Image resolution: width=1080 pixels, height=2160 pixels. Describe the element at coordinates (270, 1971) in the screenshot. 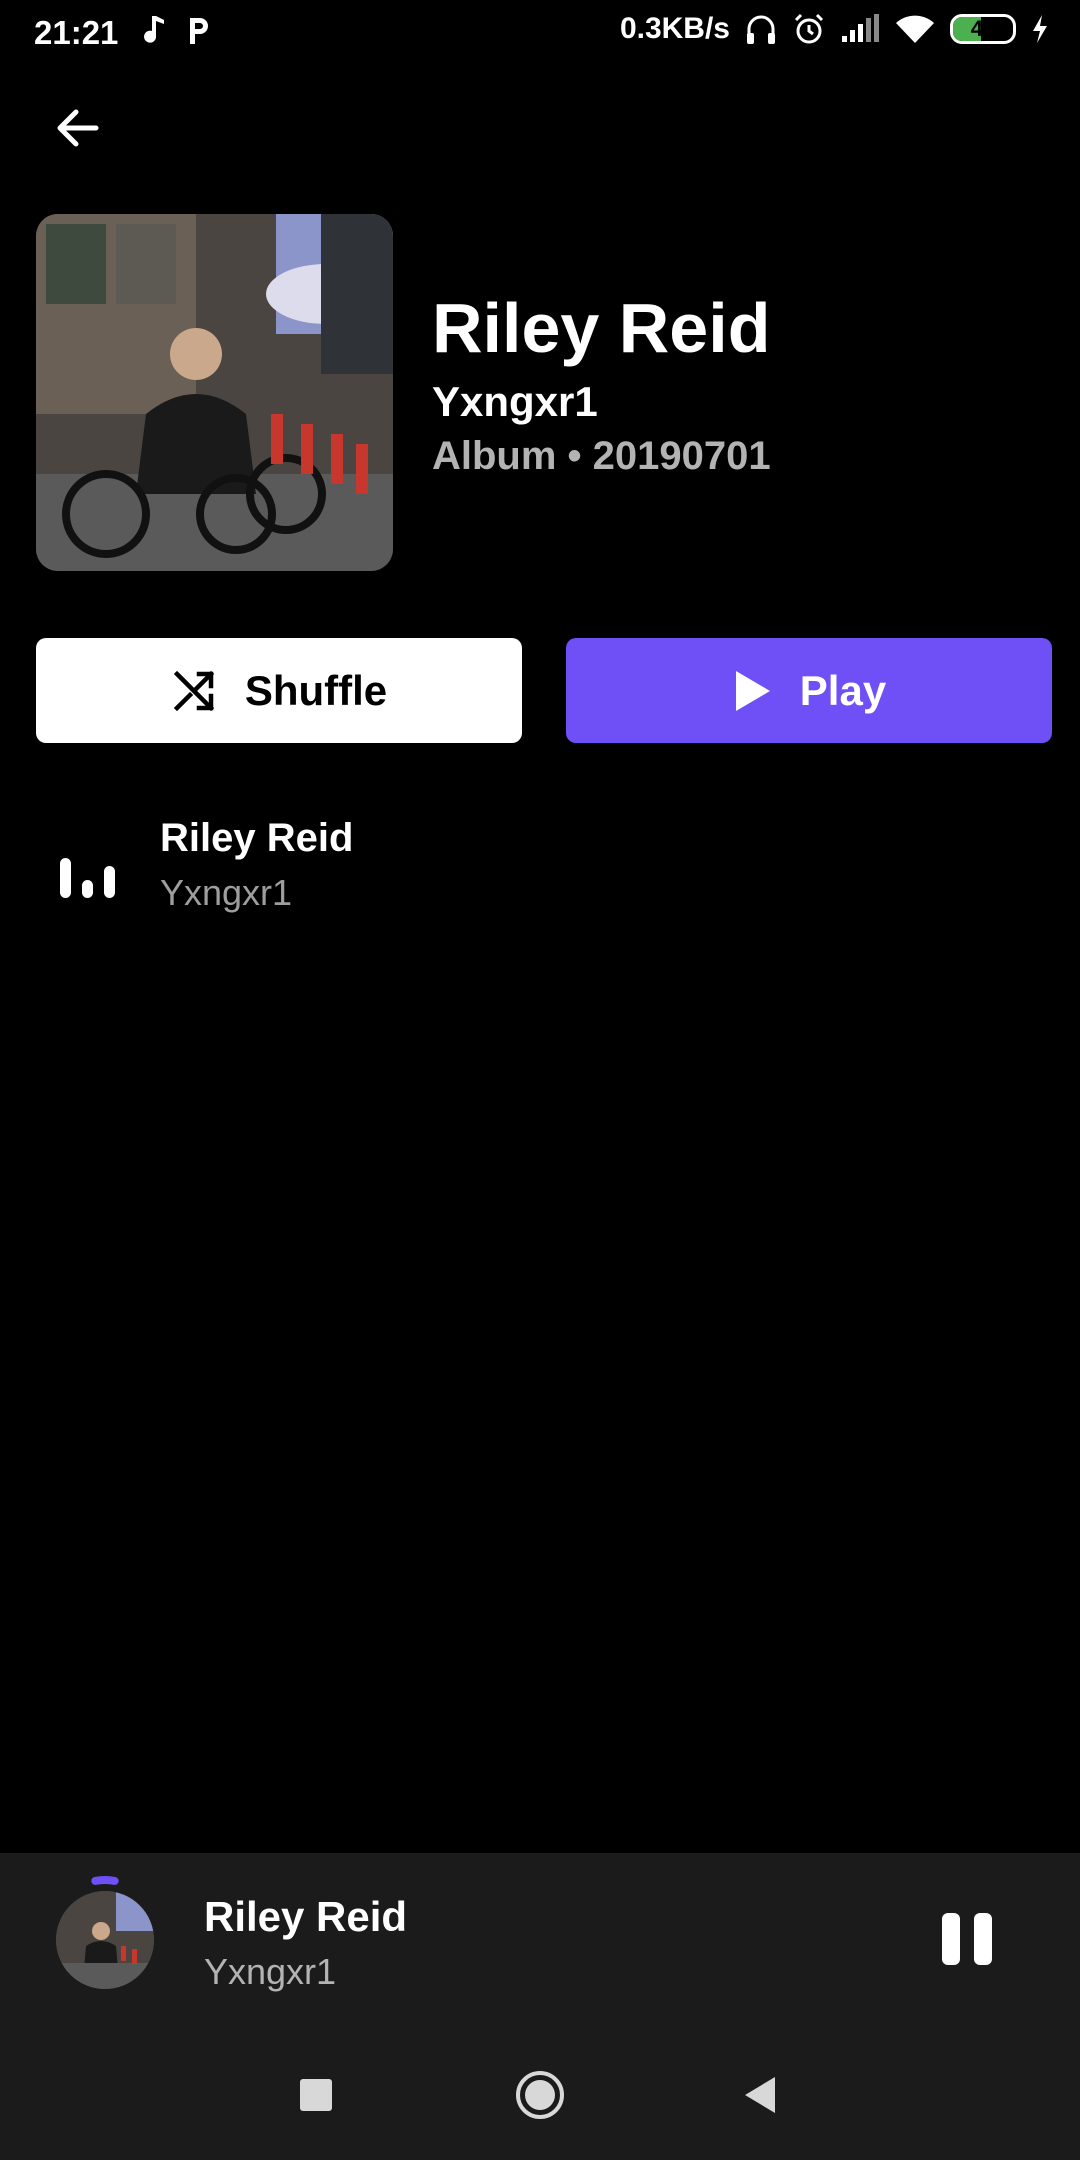

I see `mini-player-artist: Yxngxr1` at that location.